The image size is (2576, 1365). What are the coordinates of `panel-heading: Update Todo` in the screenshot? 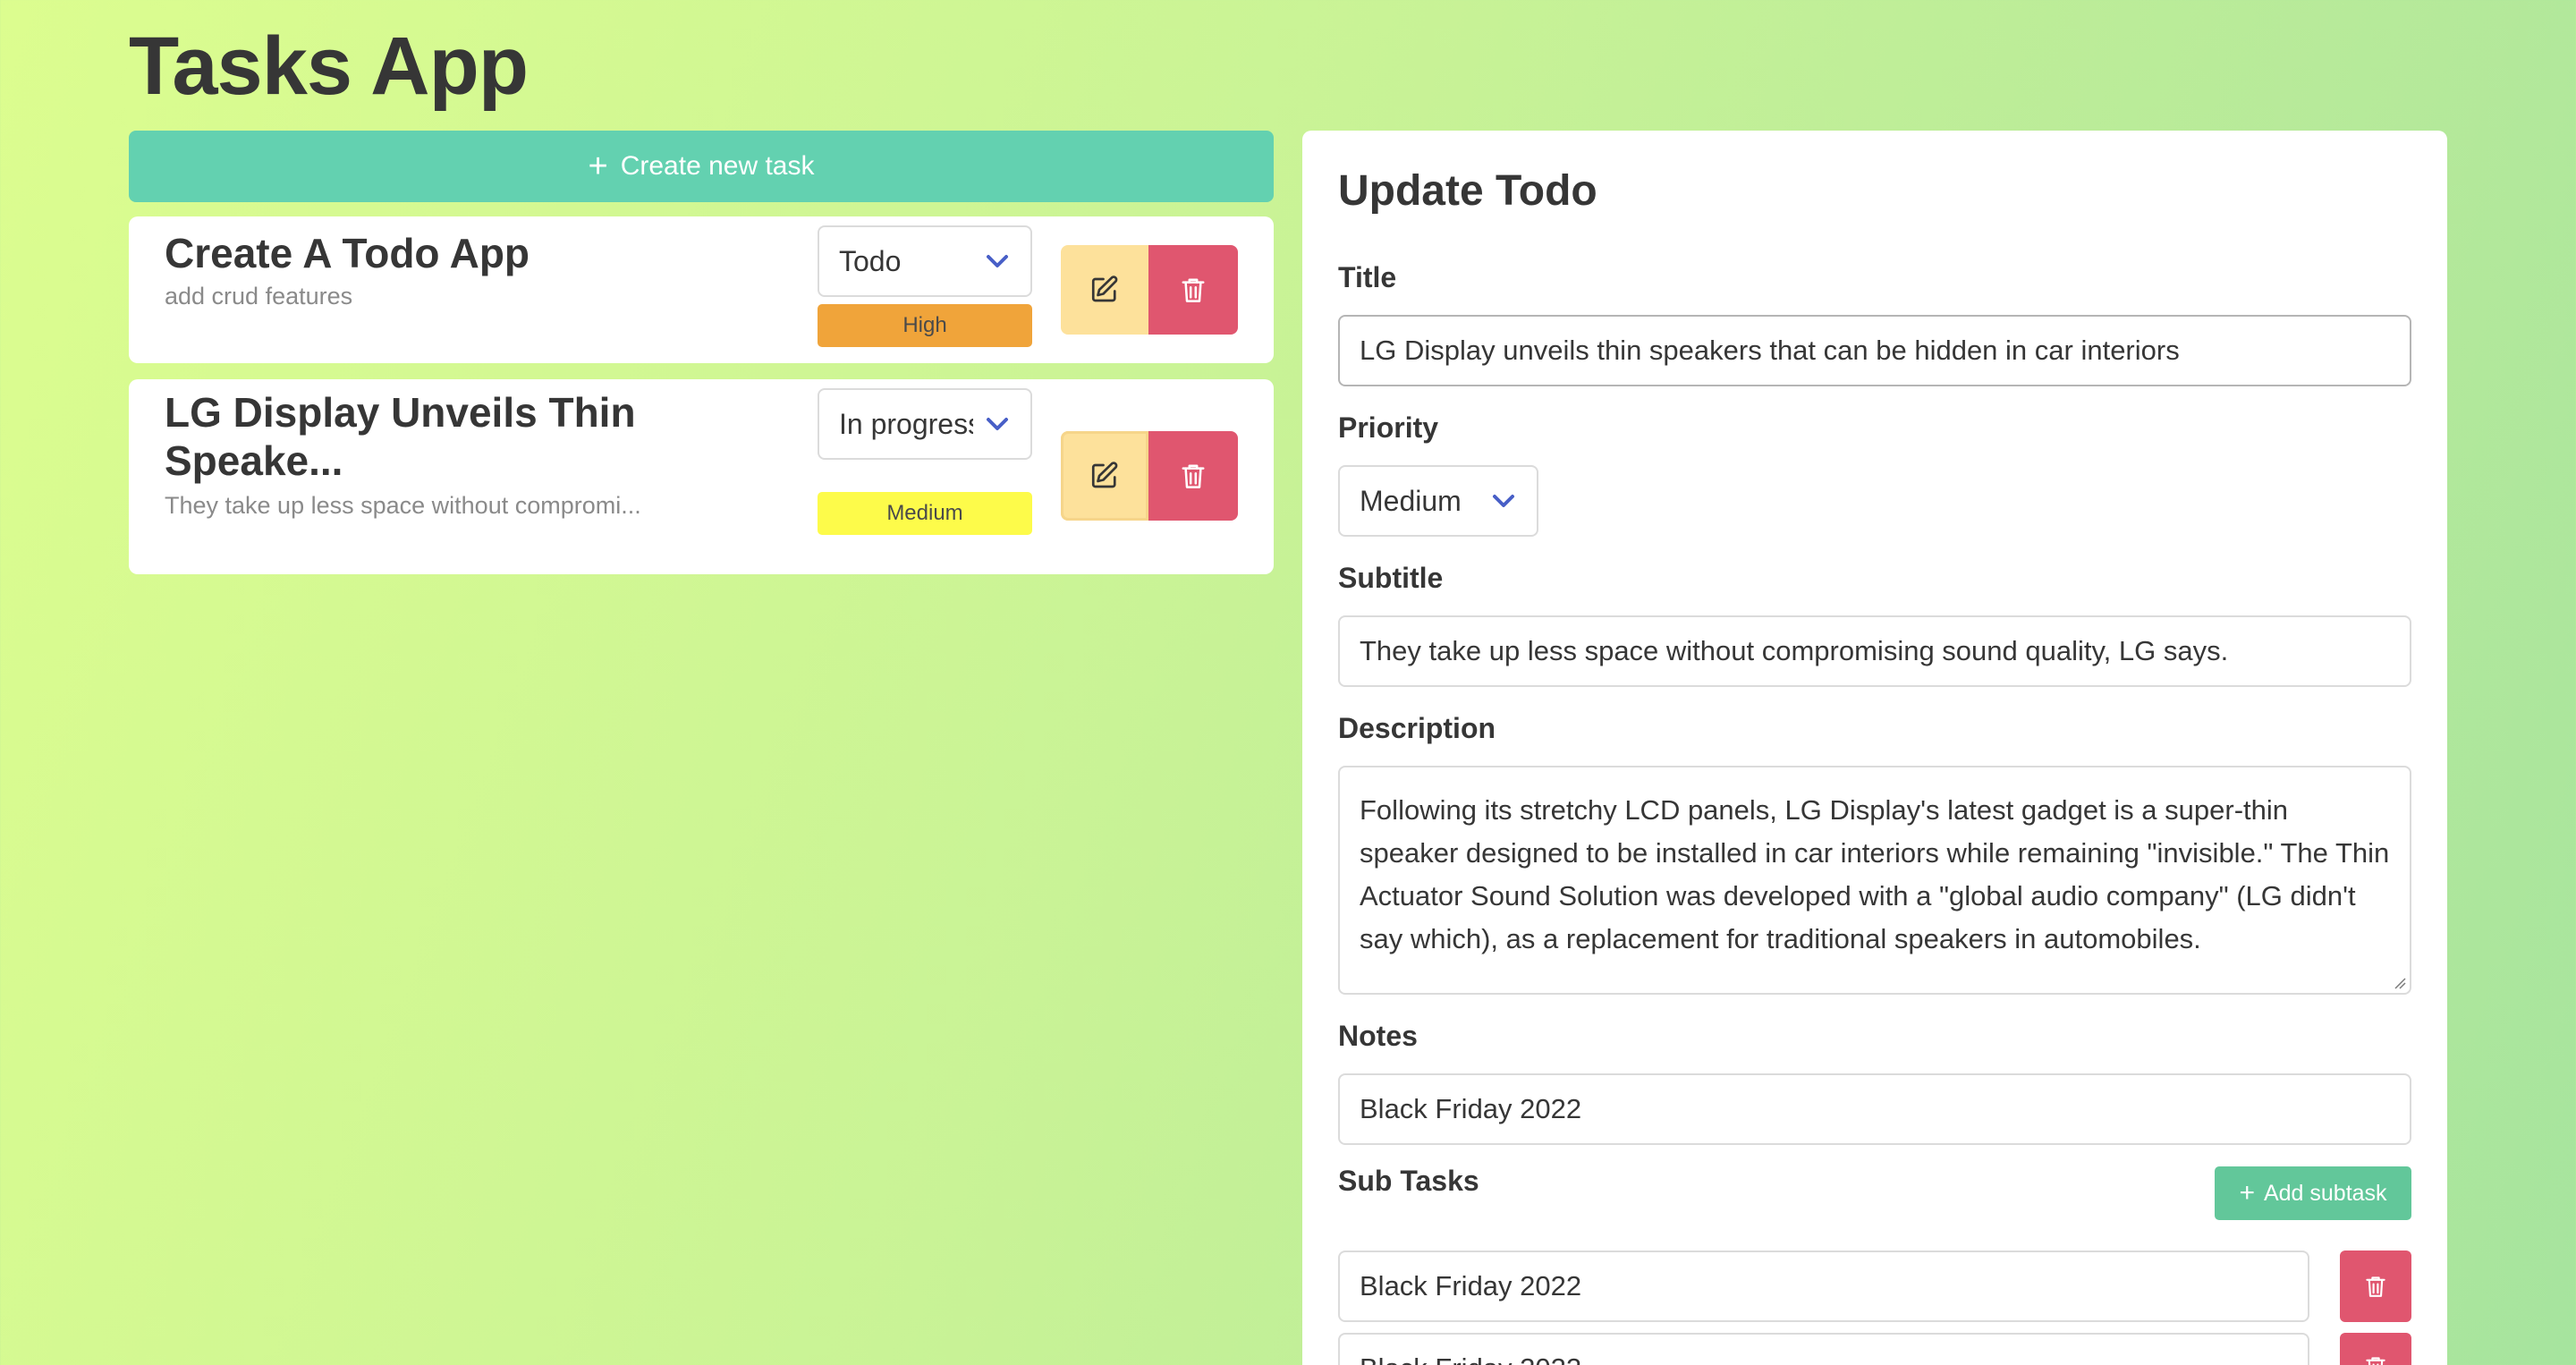 It's located at (1467, 191).